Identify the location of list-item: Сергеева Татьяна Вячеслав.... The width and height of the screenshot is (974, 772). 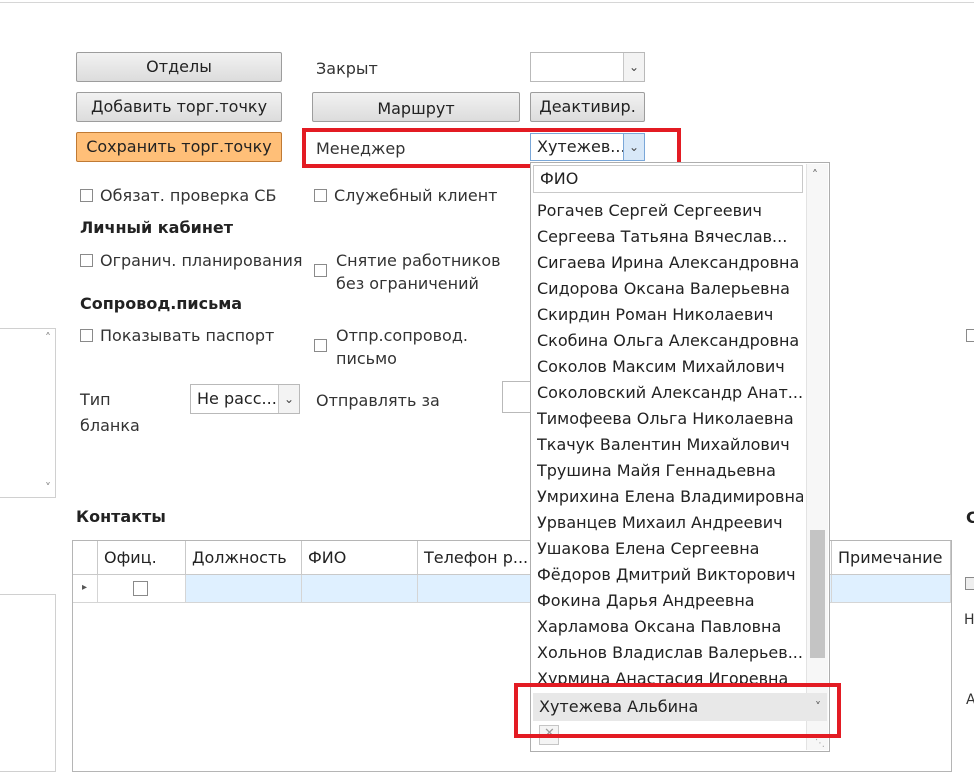
(670, 237).